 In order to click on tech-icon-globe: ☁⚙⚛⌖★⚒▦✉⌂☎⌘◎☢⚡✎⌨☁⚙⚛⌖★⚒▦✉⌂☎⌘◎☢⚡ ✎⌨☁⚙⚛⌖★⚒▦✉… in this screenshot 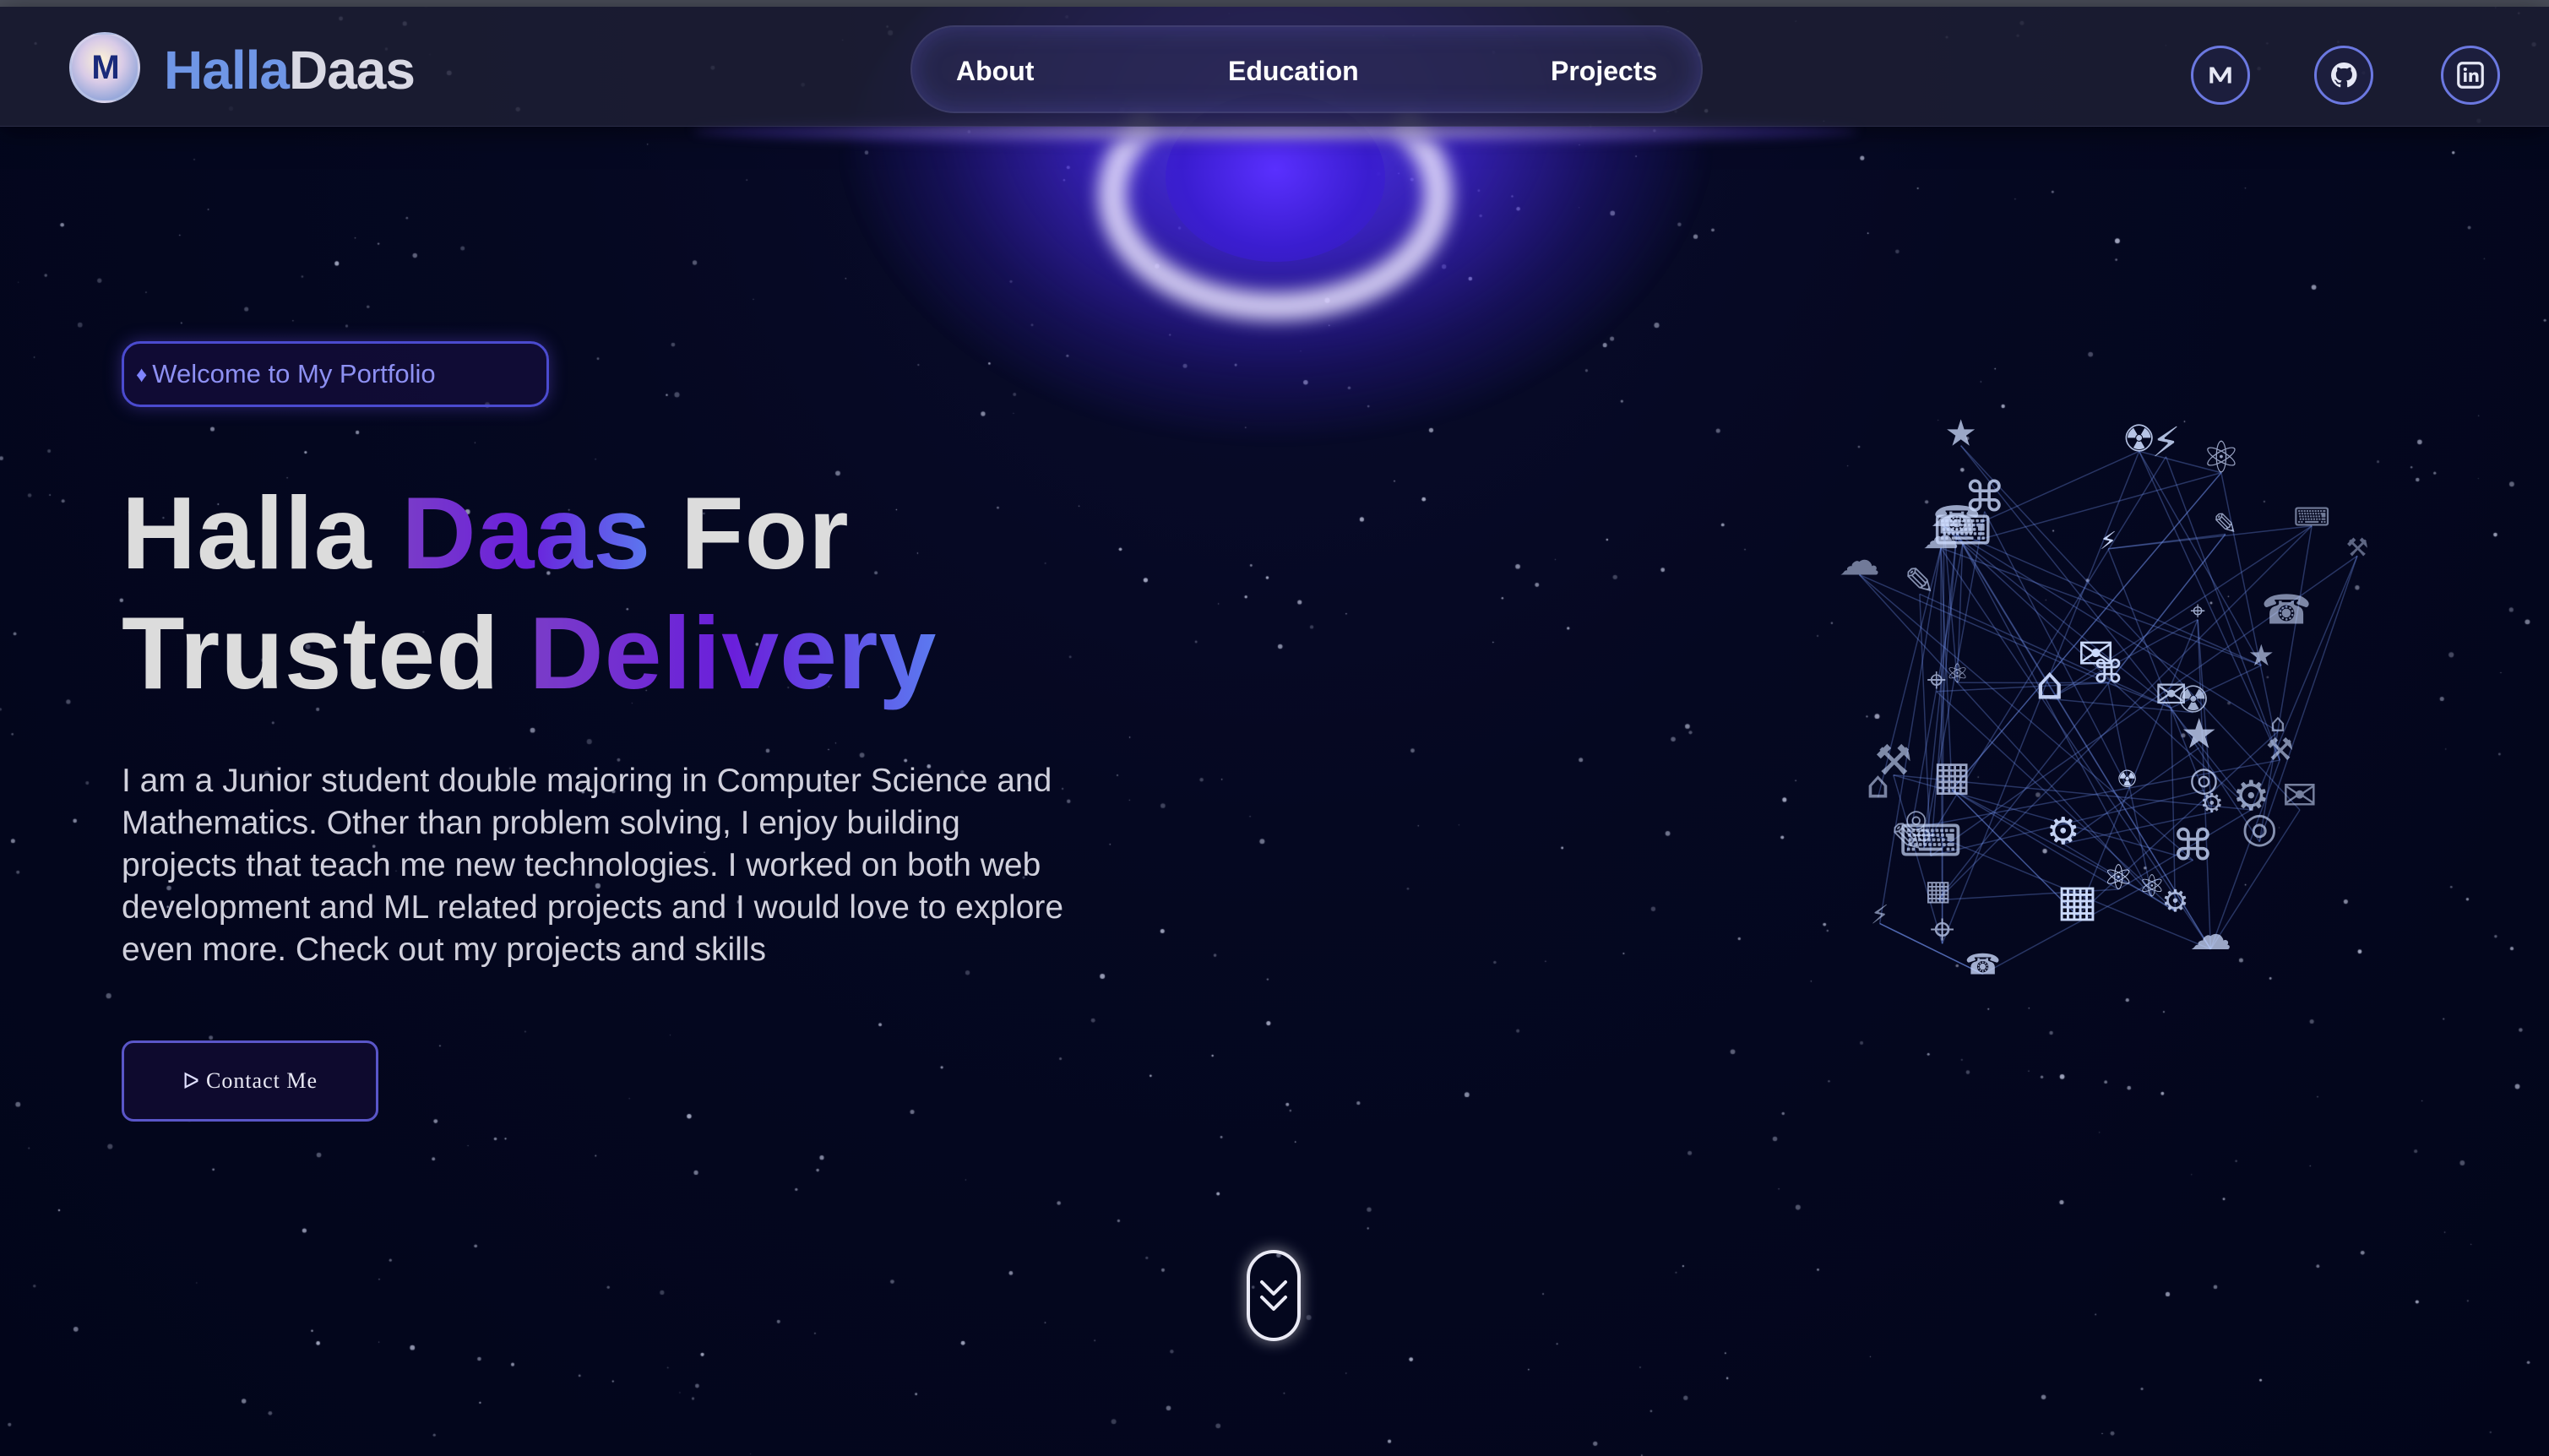, I will do `click(2104, 697)`.